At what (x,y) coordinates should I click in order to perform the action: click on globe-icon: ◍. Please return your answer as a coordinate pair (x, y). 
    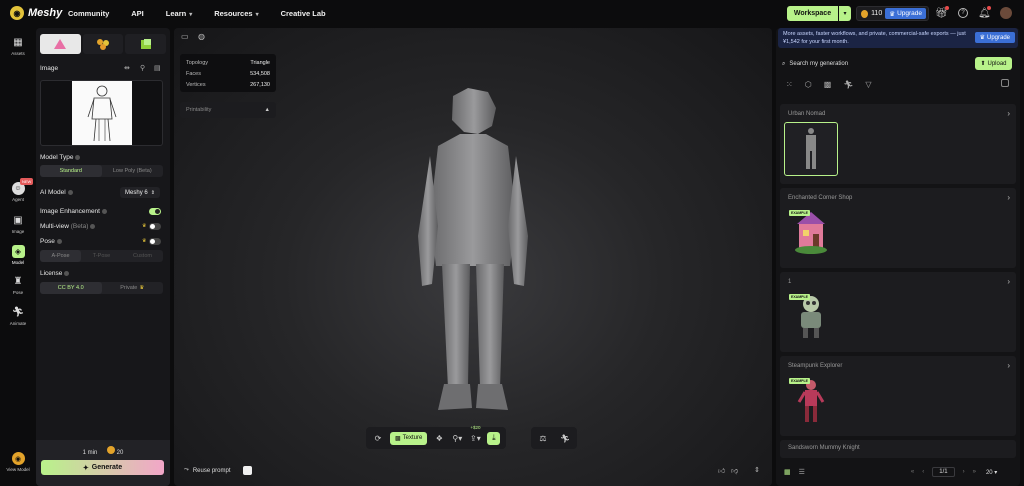
    Looking at the image, I should click on (201, 36).